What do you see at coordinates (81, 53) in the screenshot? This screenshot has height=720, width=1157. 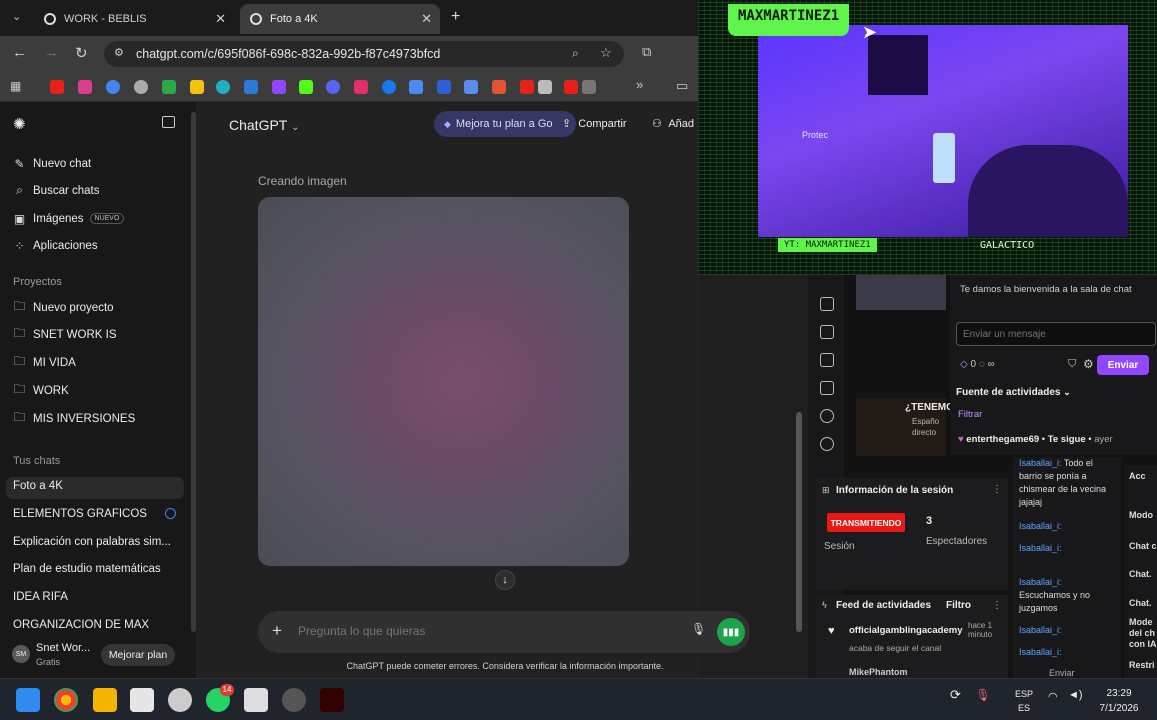 I see `reload-icon: ↻` at bounding box center [81, 53].